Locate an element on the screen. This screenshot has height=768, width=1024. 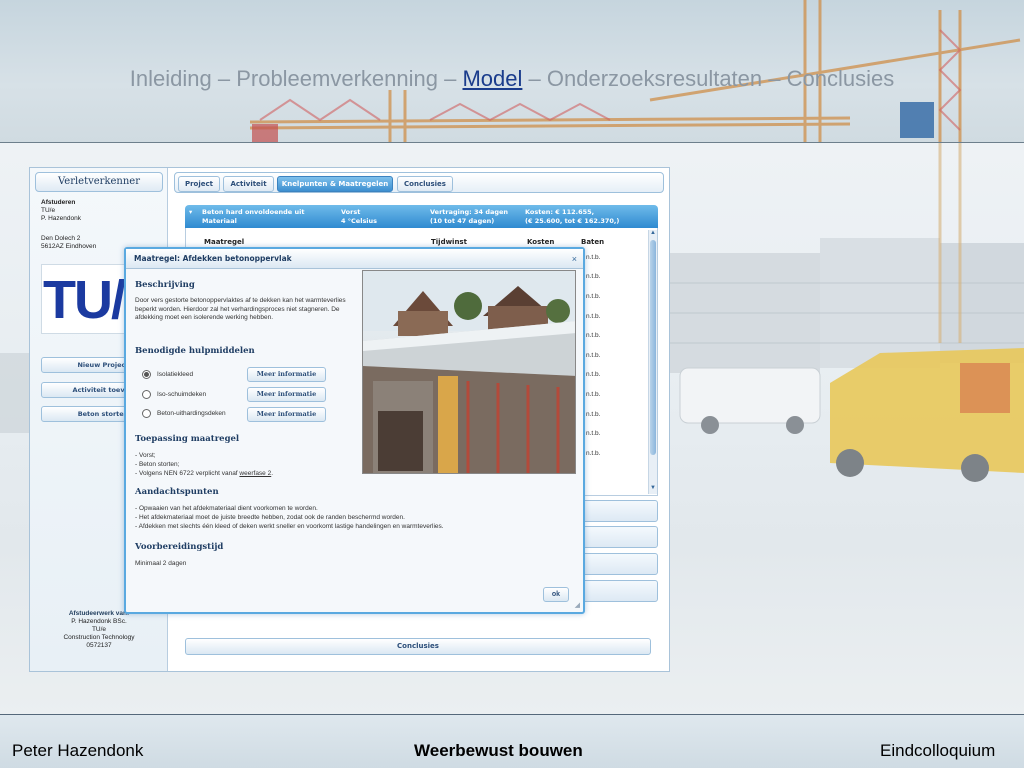
scroll-up-icon: ▲ is located at coordinates (653, 233).